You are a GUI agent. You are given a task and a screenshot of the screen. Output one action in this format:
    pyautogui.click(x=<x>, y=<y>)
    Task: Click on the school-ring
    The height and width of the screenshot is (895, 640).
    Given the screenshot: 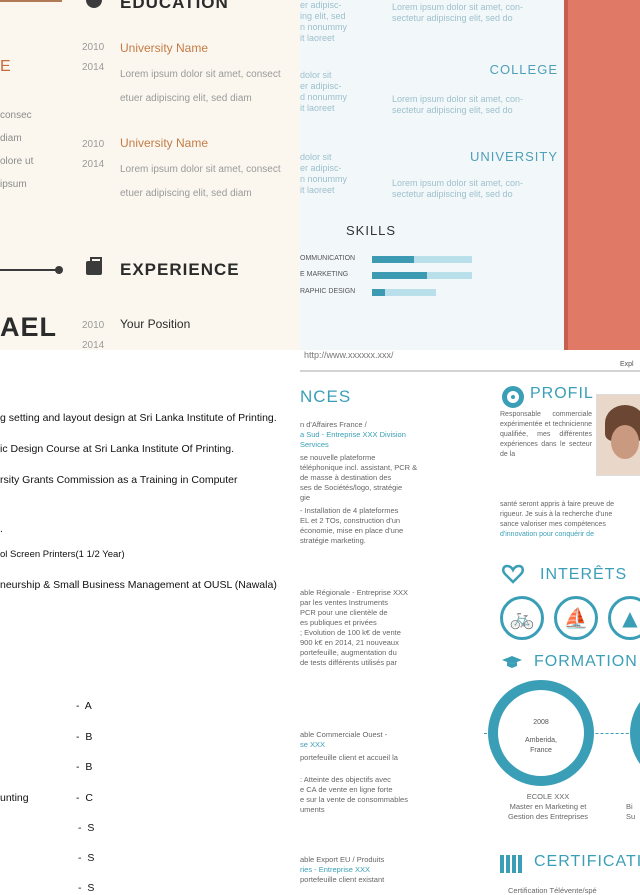 What is the action you would take?
    pyautogui.click(x=635, y=733)
    